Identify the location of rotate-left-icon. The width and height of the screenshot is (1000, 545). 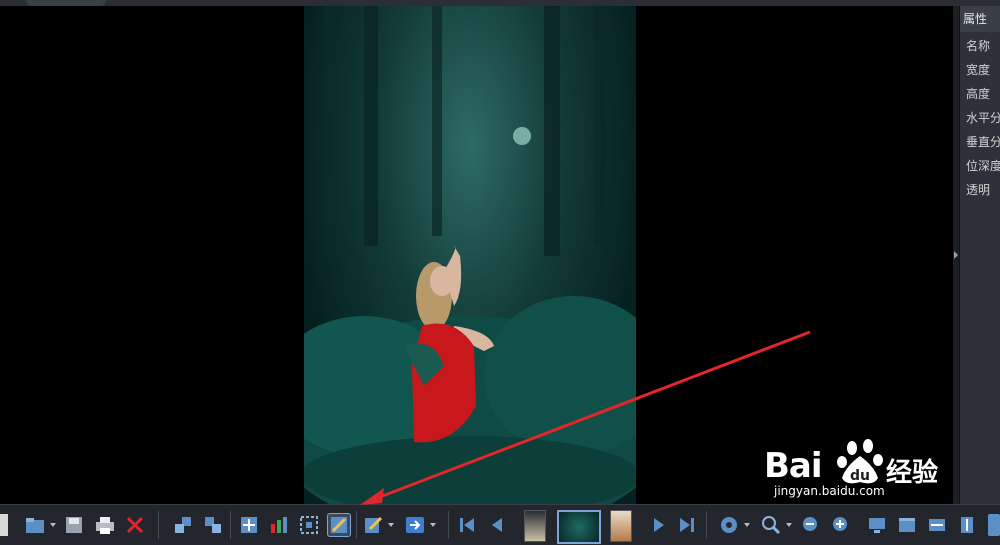
(183, 525).